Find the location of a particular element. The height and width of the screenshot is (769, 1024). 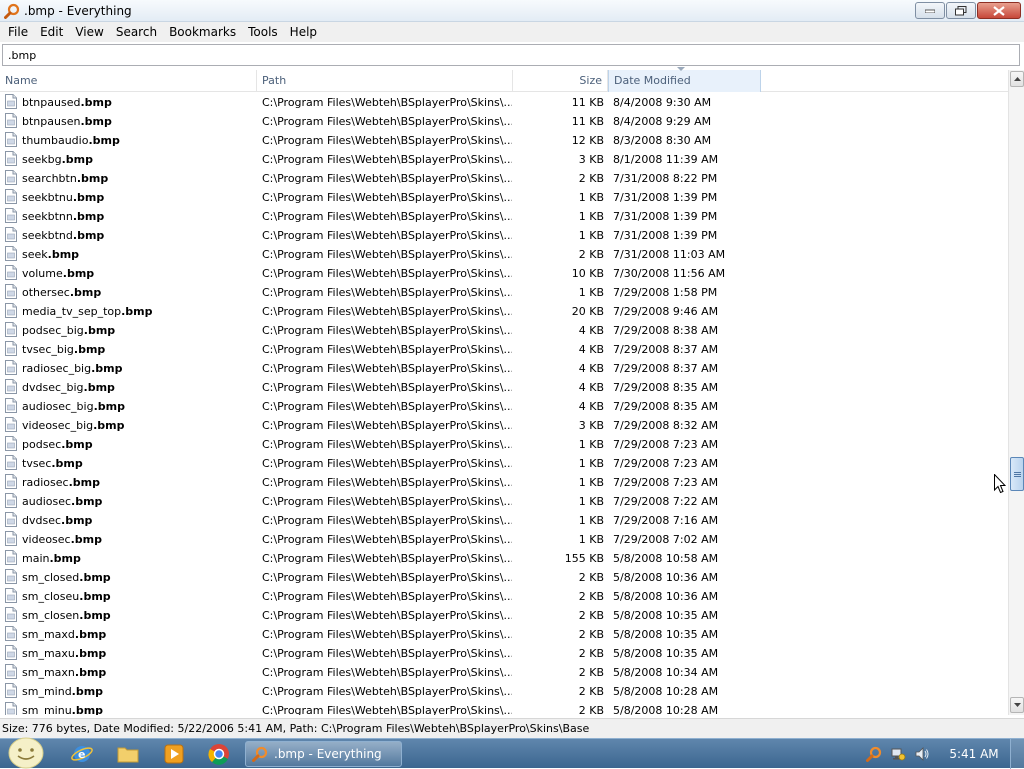

file-name-cell: sm_minu.bmp is located at coordinates (130, 708).